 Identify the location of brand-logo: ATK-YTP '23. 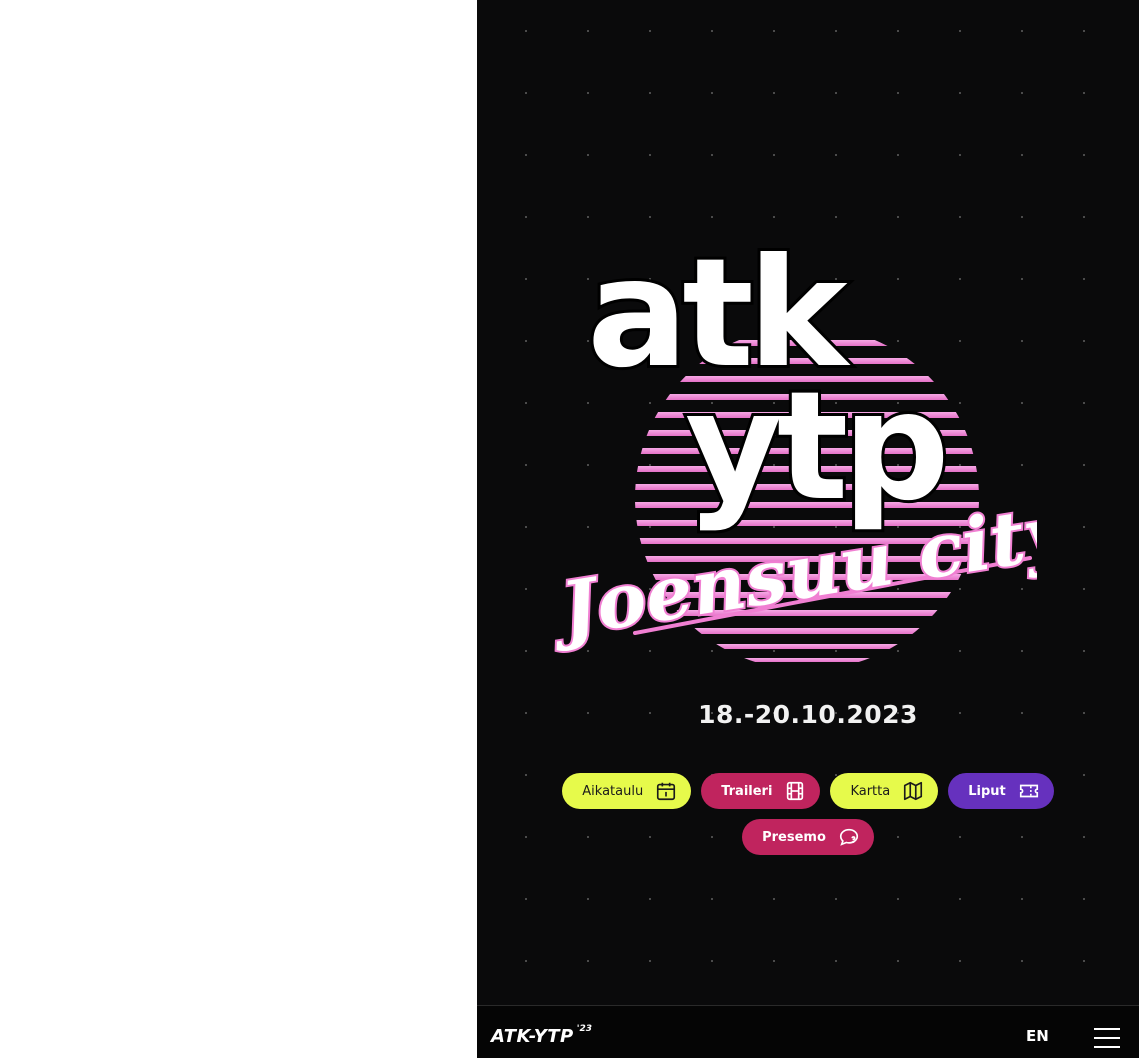
(541, 1035).